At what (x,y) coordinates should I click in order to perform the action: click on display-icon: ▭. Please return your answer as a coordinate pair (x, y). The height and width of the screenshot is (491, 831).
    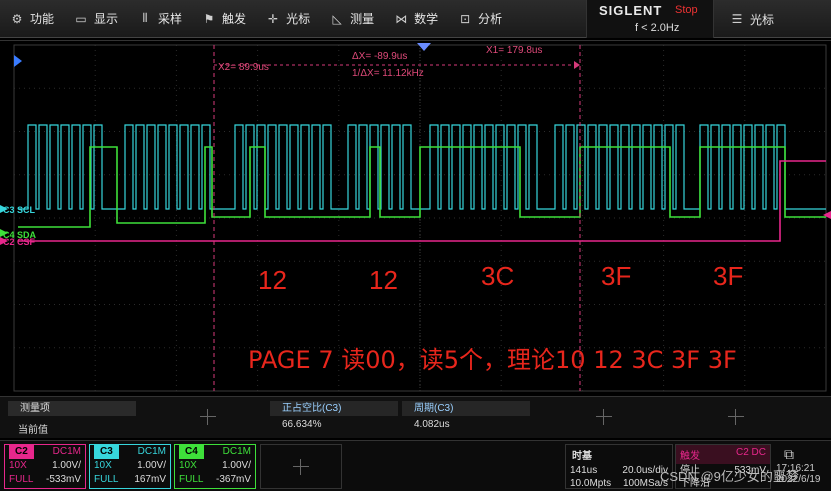
    Looking at the image, I should click on (81, 18).